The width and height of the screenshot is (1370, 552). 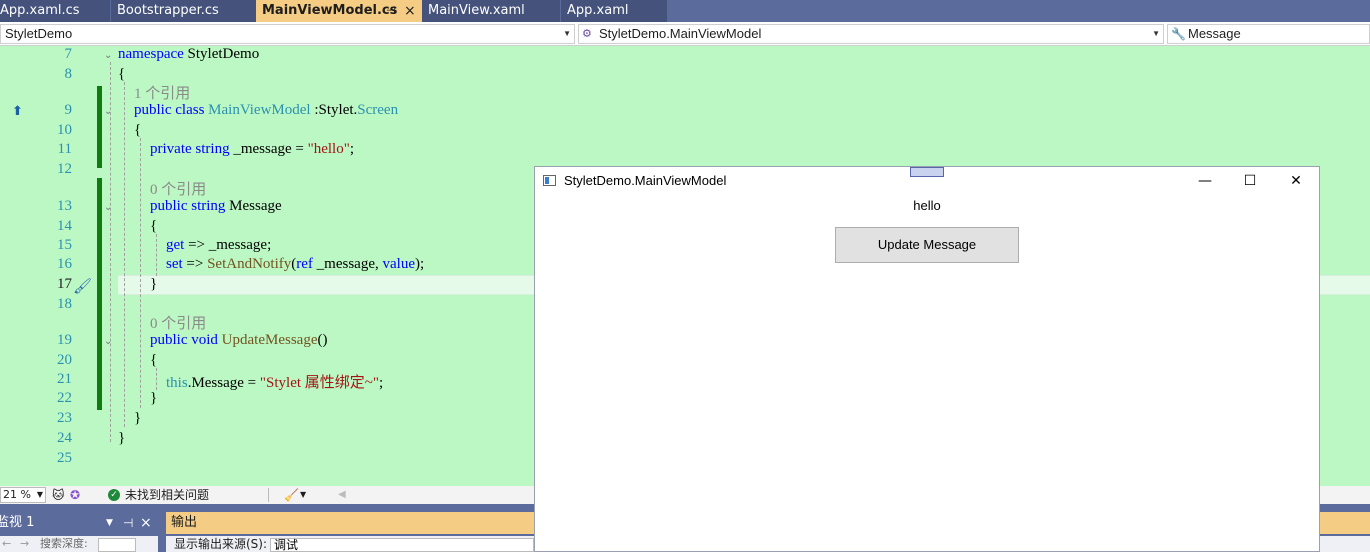 What do you see at coordinates (476, 10) in the screenshot?
I see `tab-label: MainView.xaml` at bounding box center [476, 10].